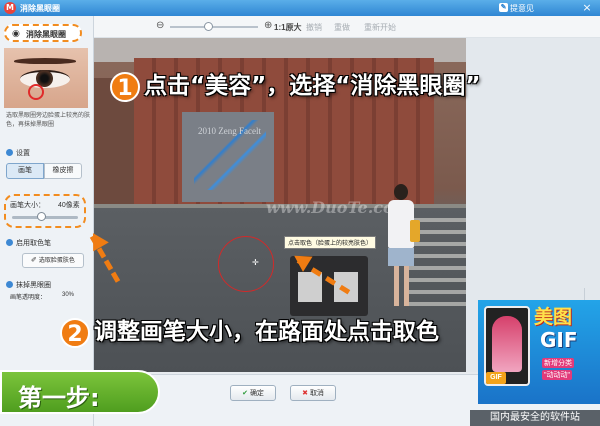  What do you see at coordinates (396, 286) in the screenshot?
I see `pedestrian-leg-left` at bounding box center [396, 286].